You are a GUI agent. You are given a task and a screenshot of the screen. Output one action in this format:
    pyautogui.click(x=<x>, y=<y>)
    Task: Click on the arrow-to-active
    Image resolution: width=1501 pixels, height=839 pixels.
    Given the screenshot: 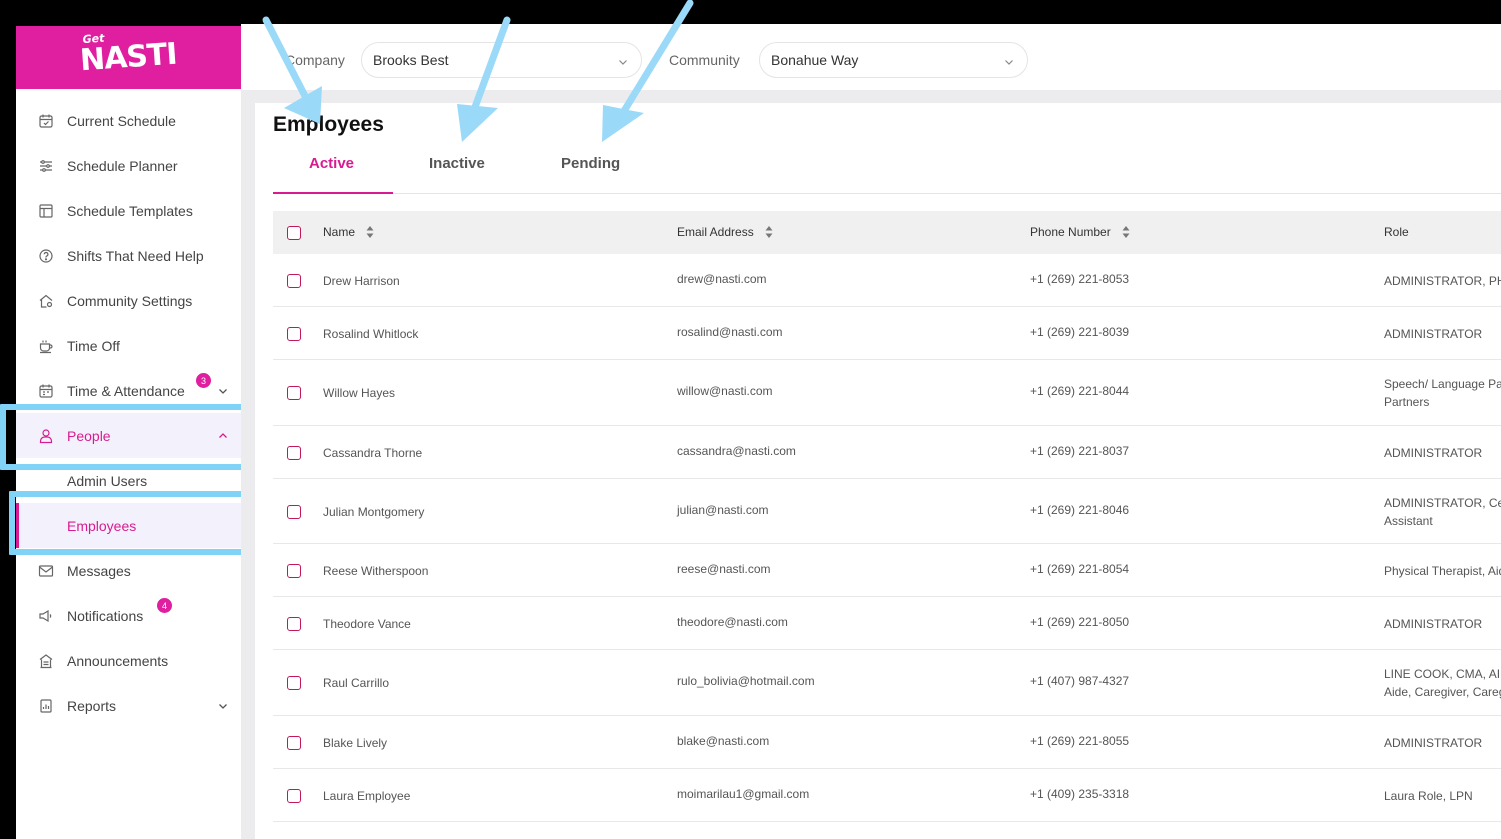 What is the action you would take?
    pyautogui.click(x=285, y=58)
    